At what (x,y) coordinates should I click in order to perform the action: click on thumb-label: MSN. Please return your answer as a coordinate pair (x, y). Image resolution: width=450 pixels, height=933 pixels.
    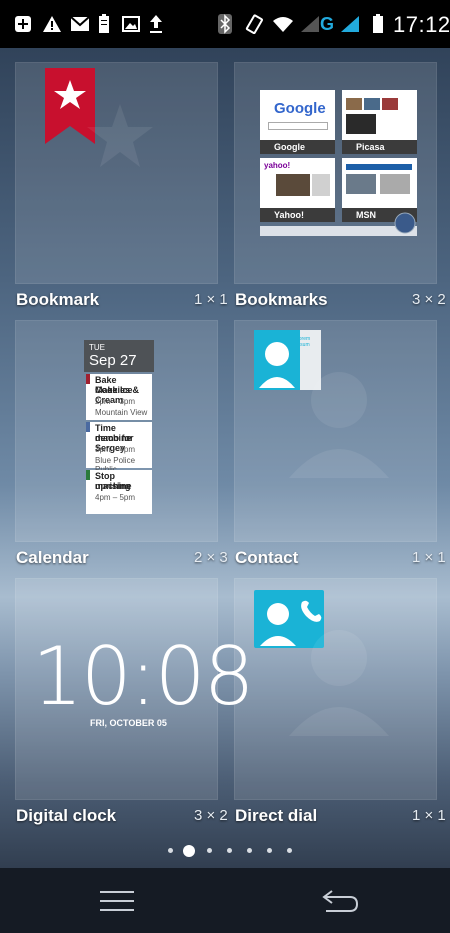
    Looking at the image, I should click on (366, 215).